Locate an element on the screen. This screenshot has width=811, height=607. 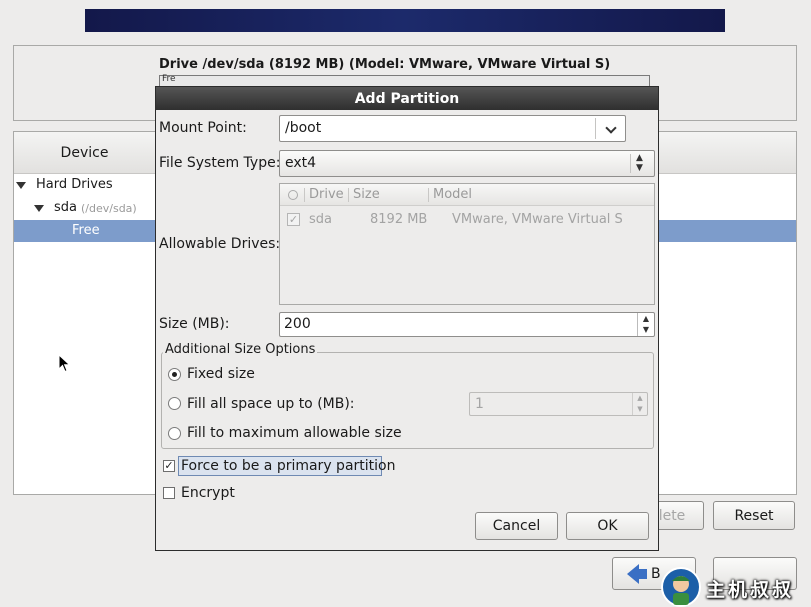
drive-model: VMware, VMware Virtual S is located at coordinates (537, 219).